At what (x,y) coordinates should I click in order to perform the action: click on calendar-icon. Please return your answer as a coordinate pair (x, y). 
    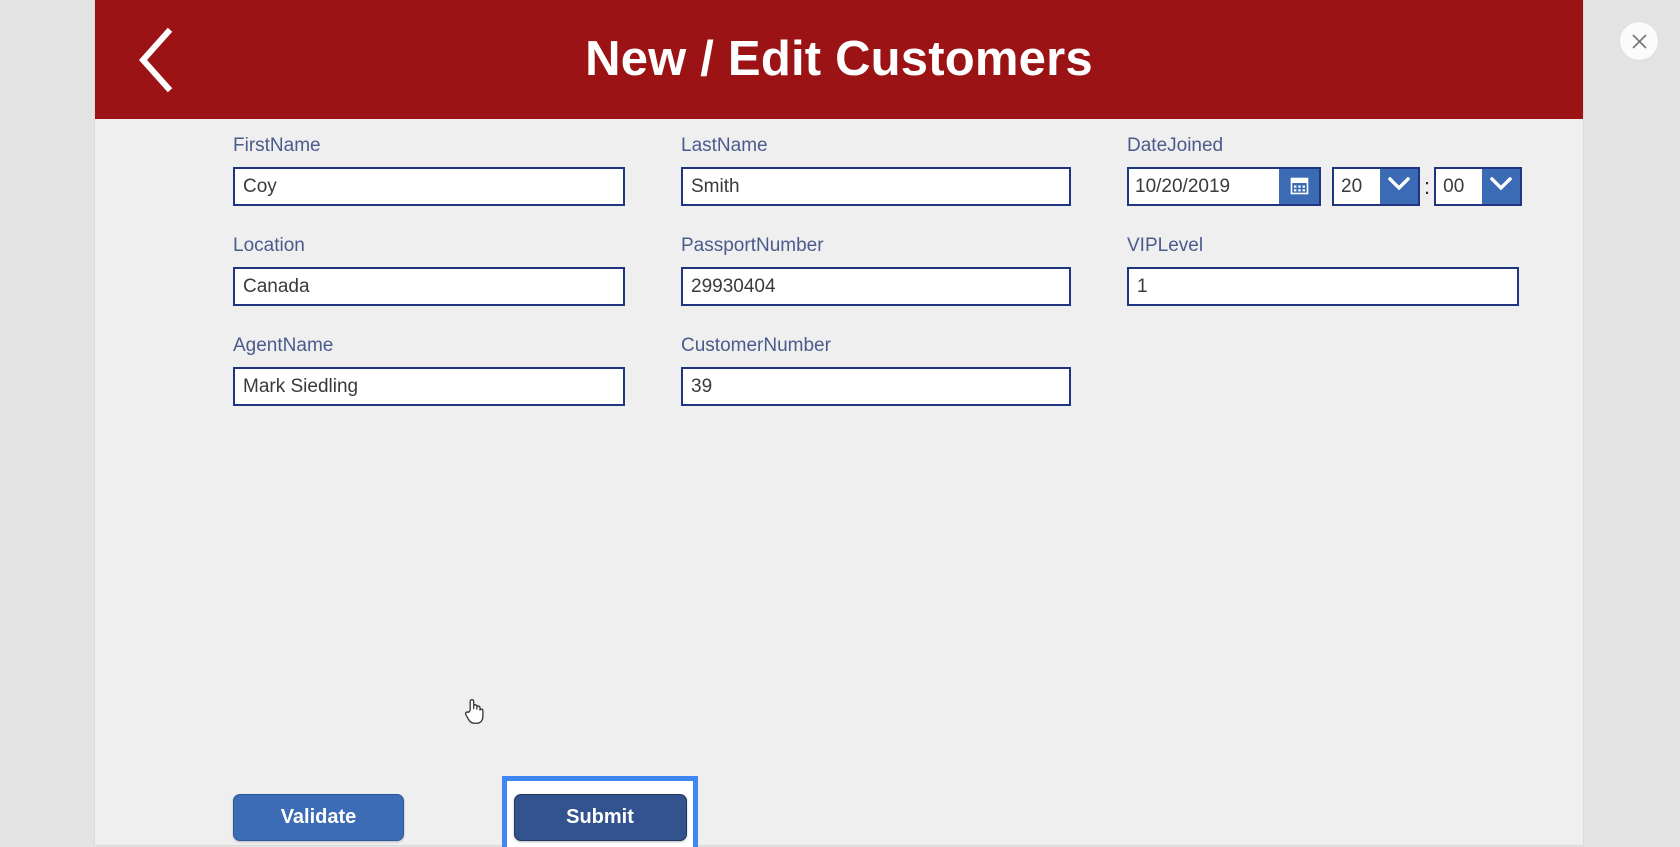
    Looking at the image, I should click on (1299, 187).